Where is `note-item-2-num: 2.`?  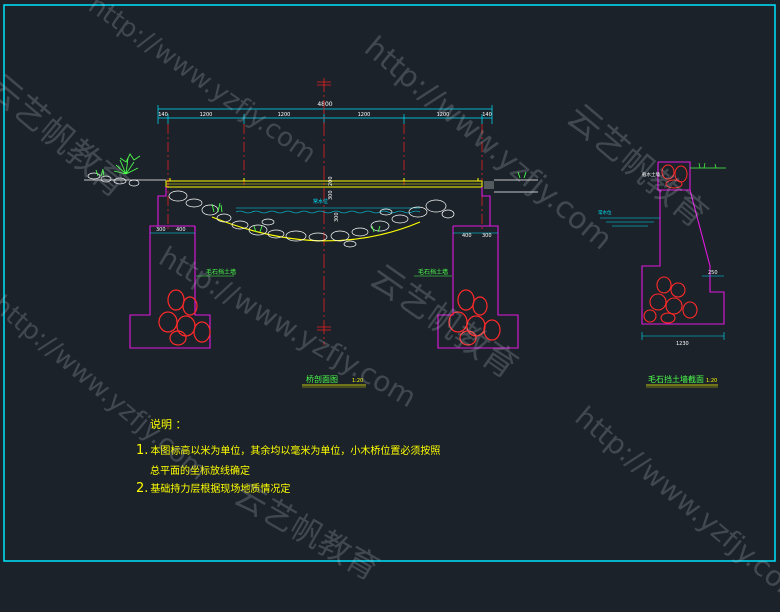
note-item-2-num: 2. is located at coordinates (142, 488).